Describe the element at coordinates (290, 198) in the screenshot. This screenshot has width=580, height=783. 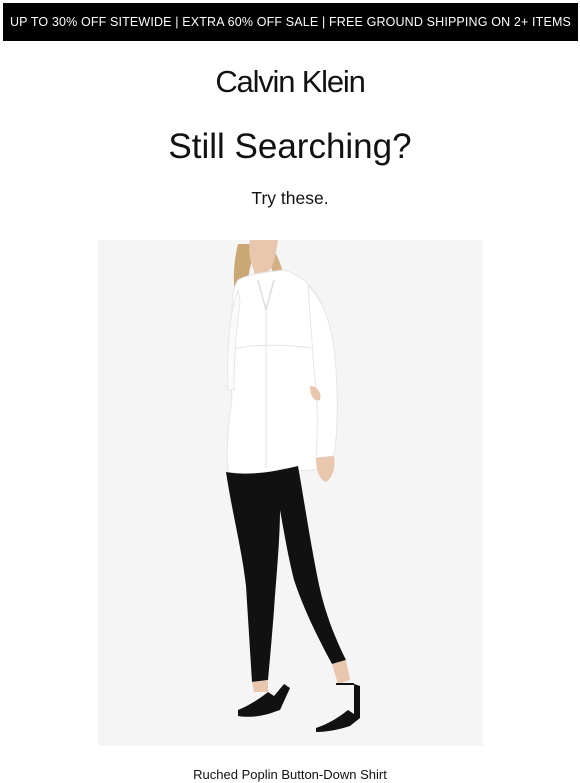
I see `subtitle: Try these.` at that location.